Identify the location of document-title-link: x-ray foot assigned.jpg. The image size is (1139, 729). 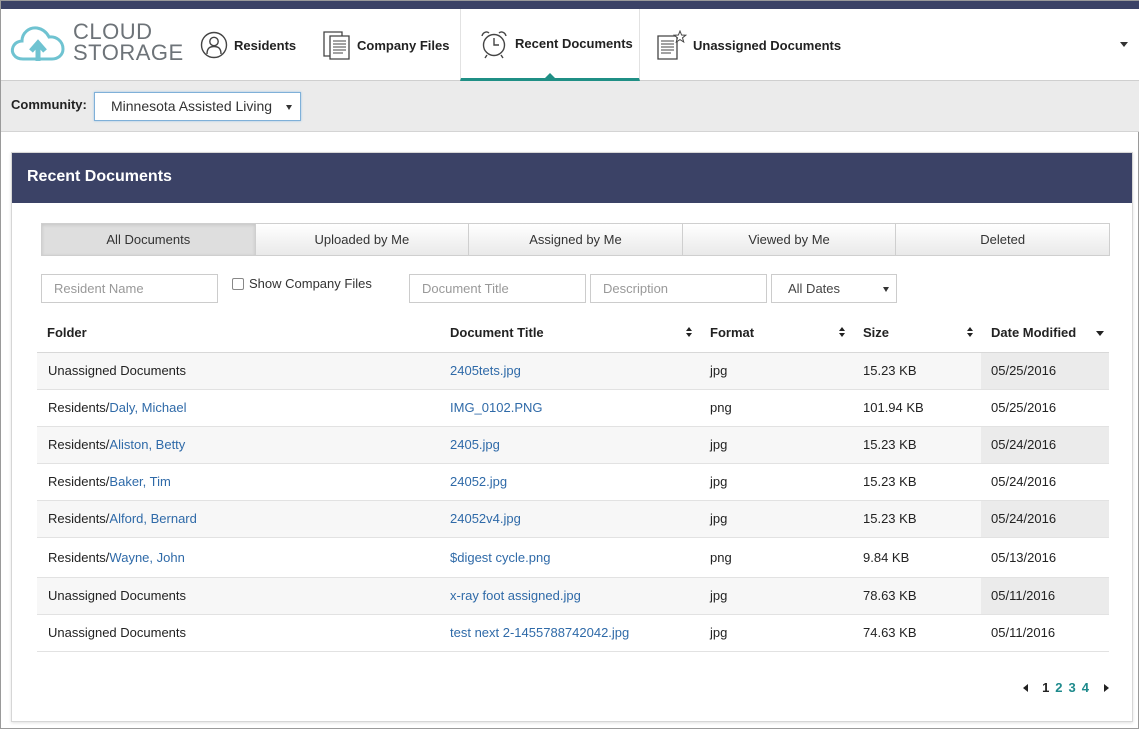
(515, 595).